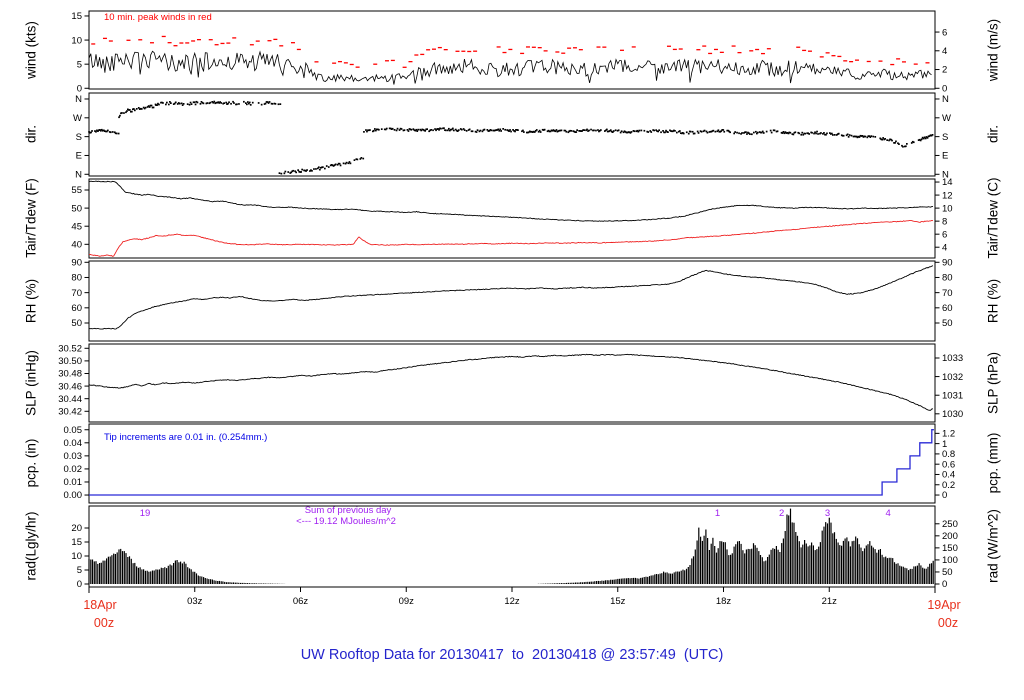 This screenshot has width=1024, height=700. Describe the element at coordinates (948, 464) in the screenshot. I see `y-tick-label: 0.6` at that location.